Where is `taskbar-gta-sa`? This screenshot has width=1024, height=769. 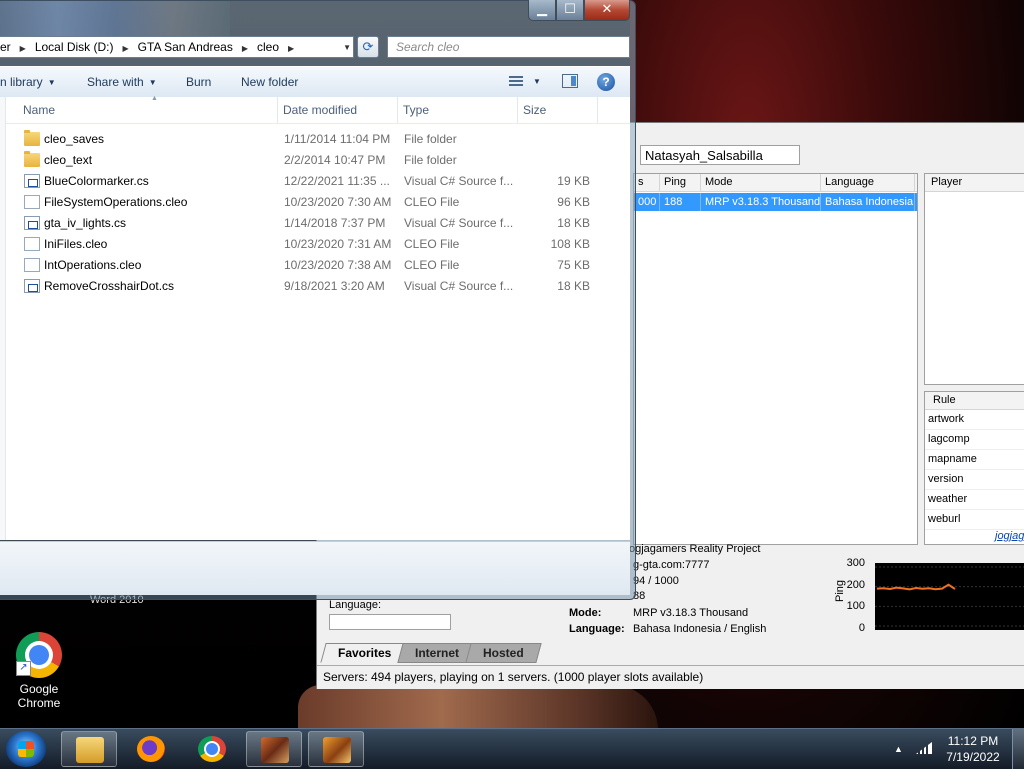 taskbar-gta-sa is located at coordinates (274, 749).